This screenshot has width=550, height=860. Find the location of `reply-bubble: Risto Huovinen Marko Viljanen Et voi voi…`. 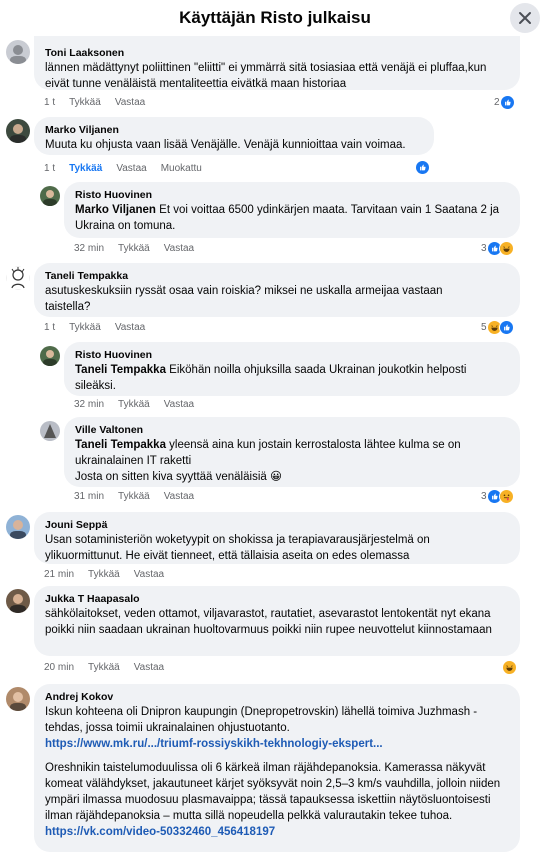

reply-bubble: Risto Huovinen Marko Viljanen Et voi voi… is located at coordinates (292, 210).